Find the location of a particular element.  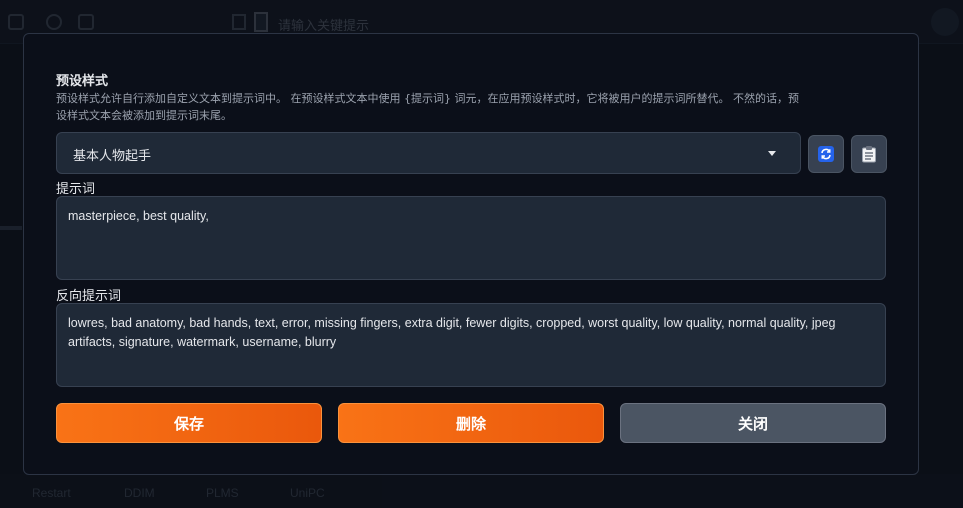

prompt-label: 提示词 is located at coordinates (76, 189).